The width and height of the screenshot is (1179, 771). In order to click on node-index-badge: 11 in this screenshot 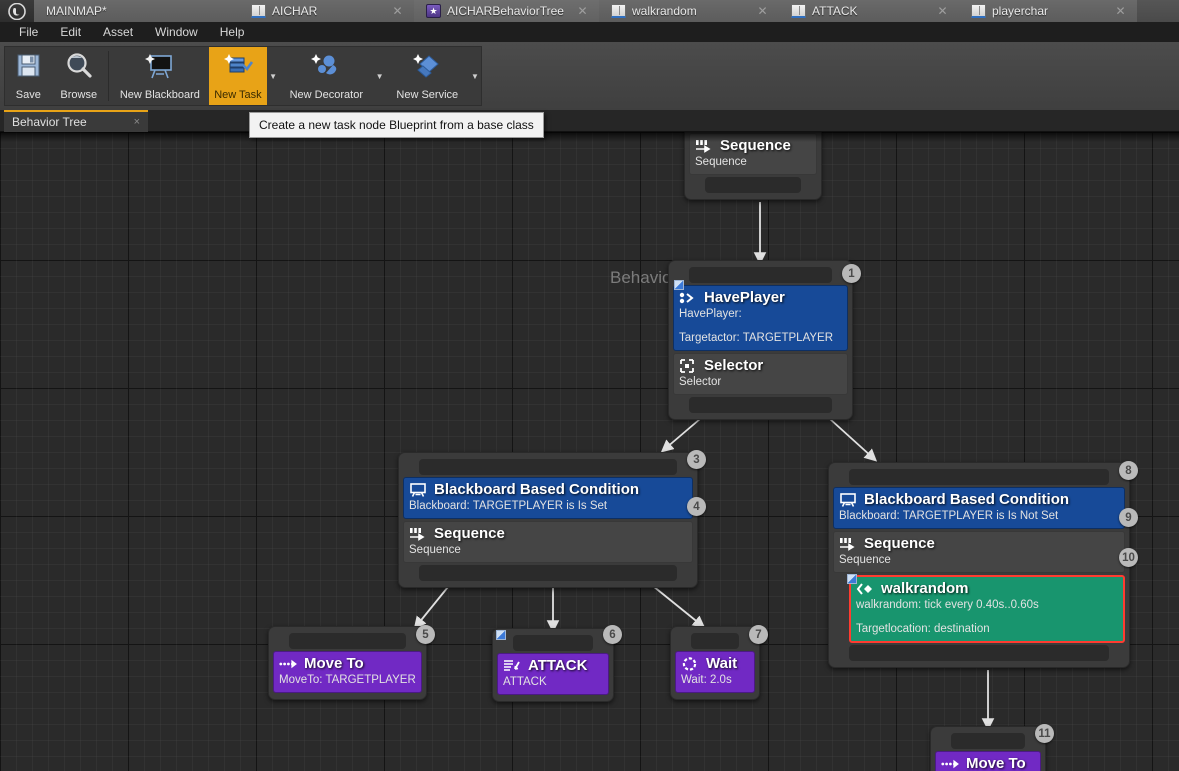, I will do `click(1044, 733)`.